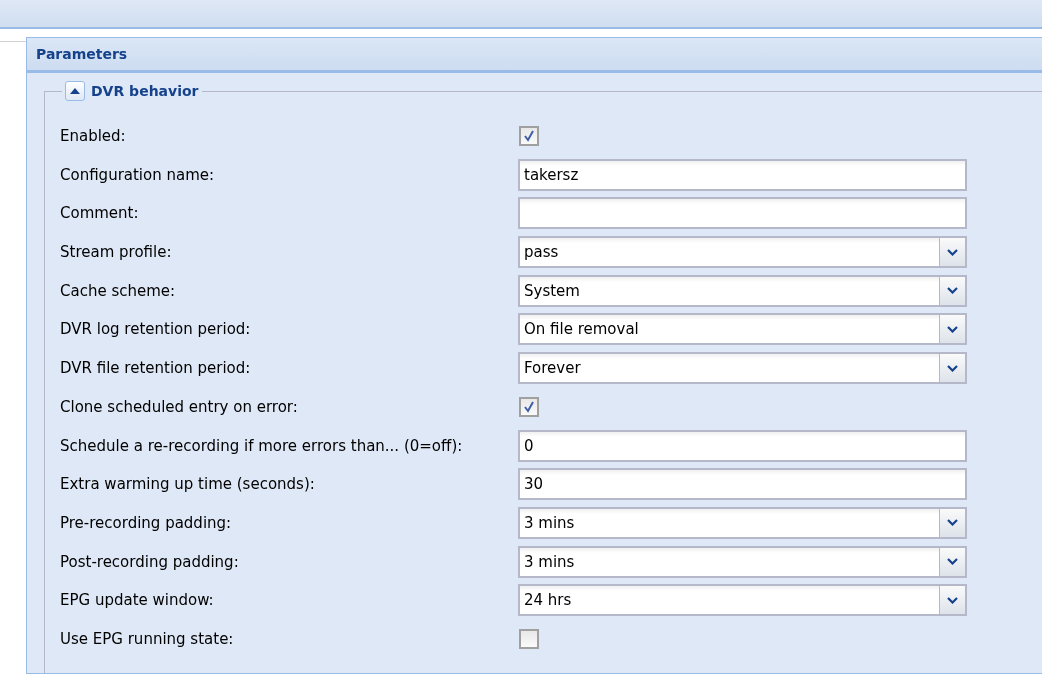 This screenshot has width=1042, height=674. What do you see at coordinates (742, 368) in the screenshot?
I see `dropdown-field: Forever` at bounding box center [742, 368].